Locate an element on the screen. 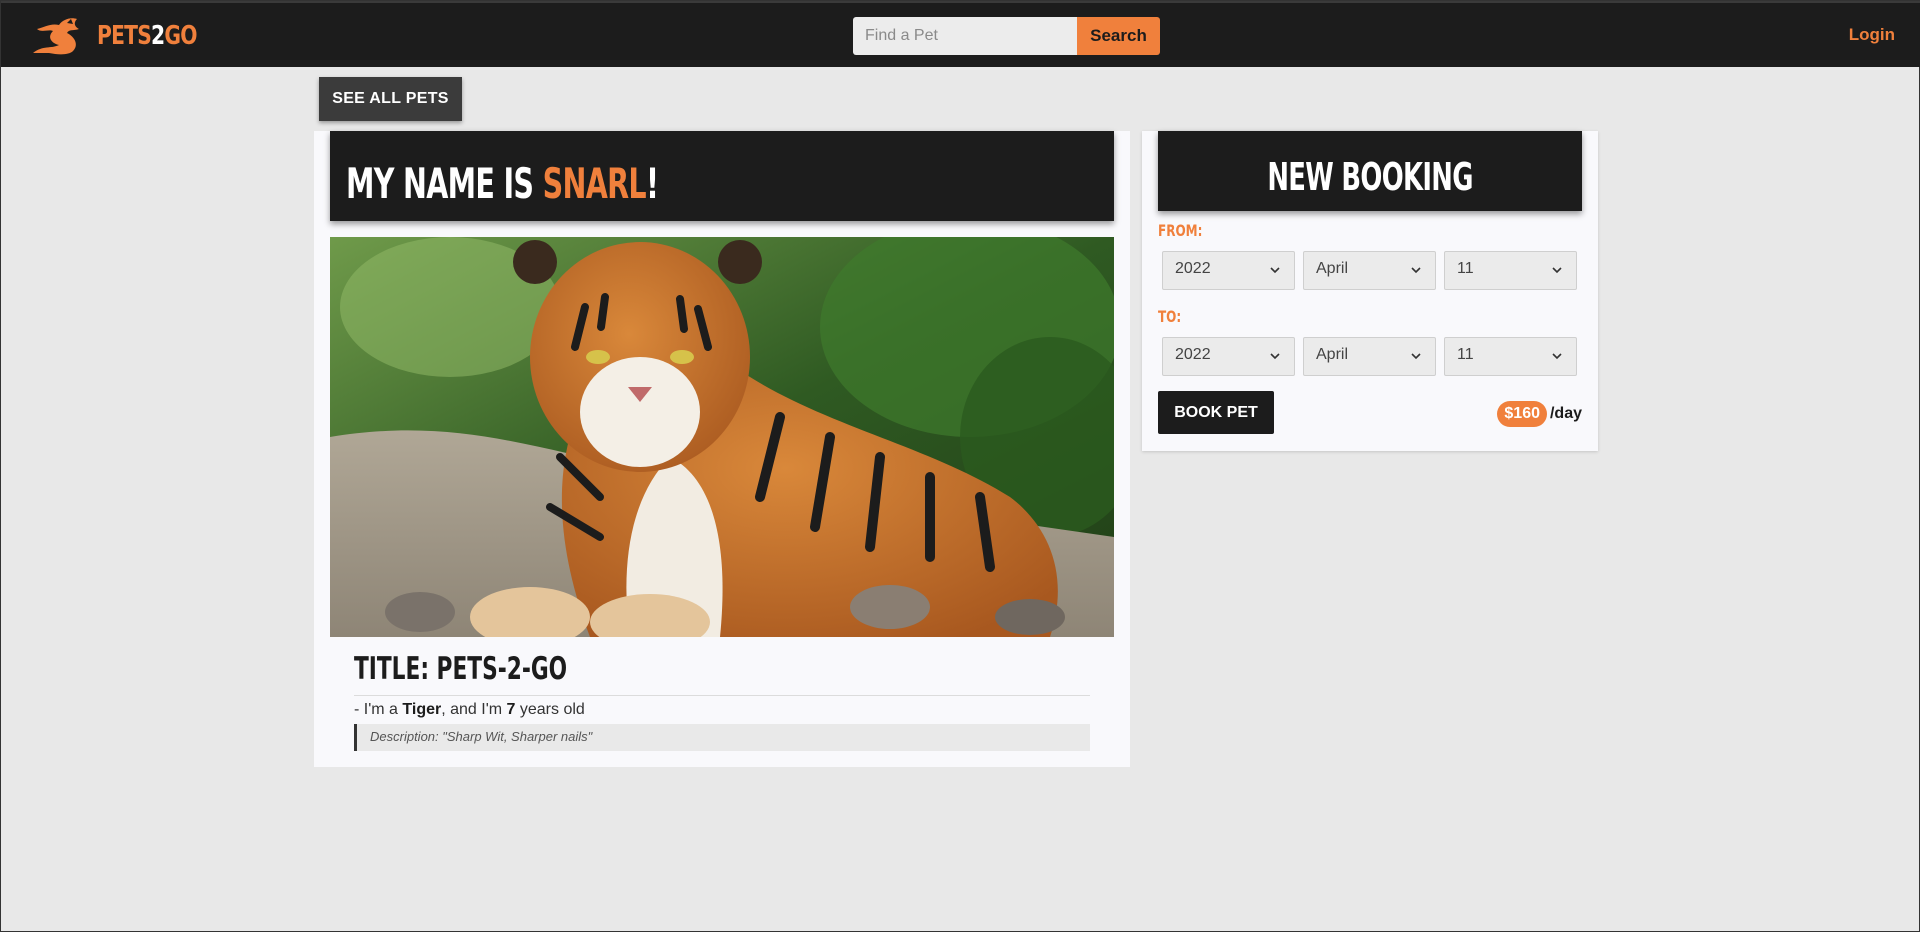  from-label: FROM: is located at coordinates (1180, 230).